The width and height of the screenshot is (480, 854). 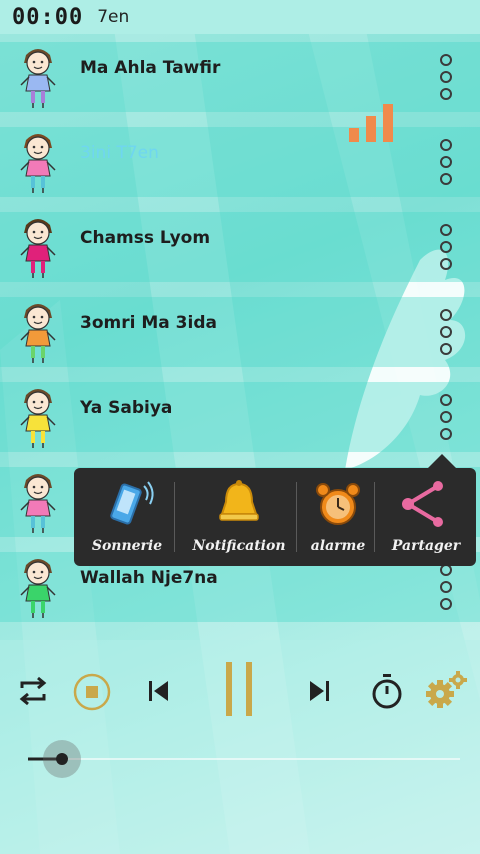 What do you see at coordinates (426, 546) in the screenshot?
I see `context-menu-label: Partager` at bounding box center [426, 546].